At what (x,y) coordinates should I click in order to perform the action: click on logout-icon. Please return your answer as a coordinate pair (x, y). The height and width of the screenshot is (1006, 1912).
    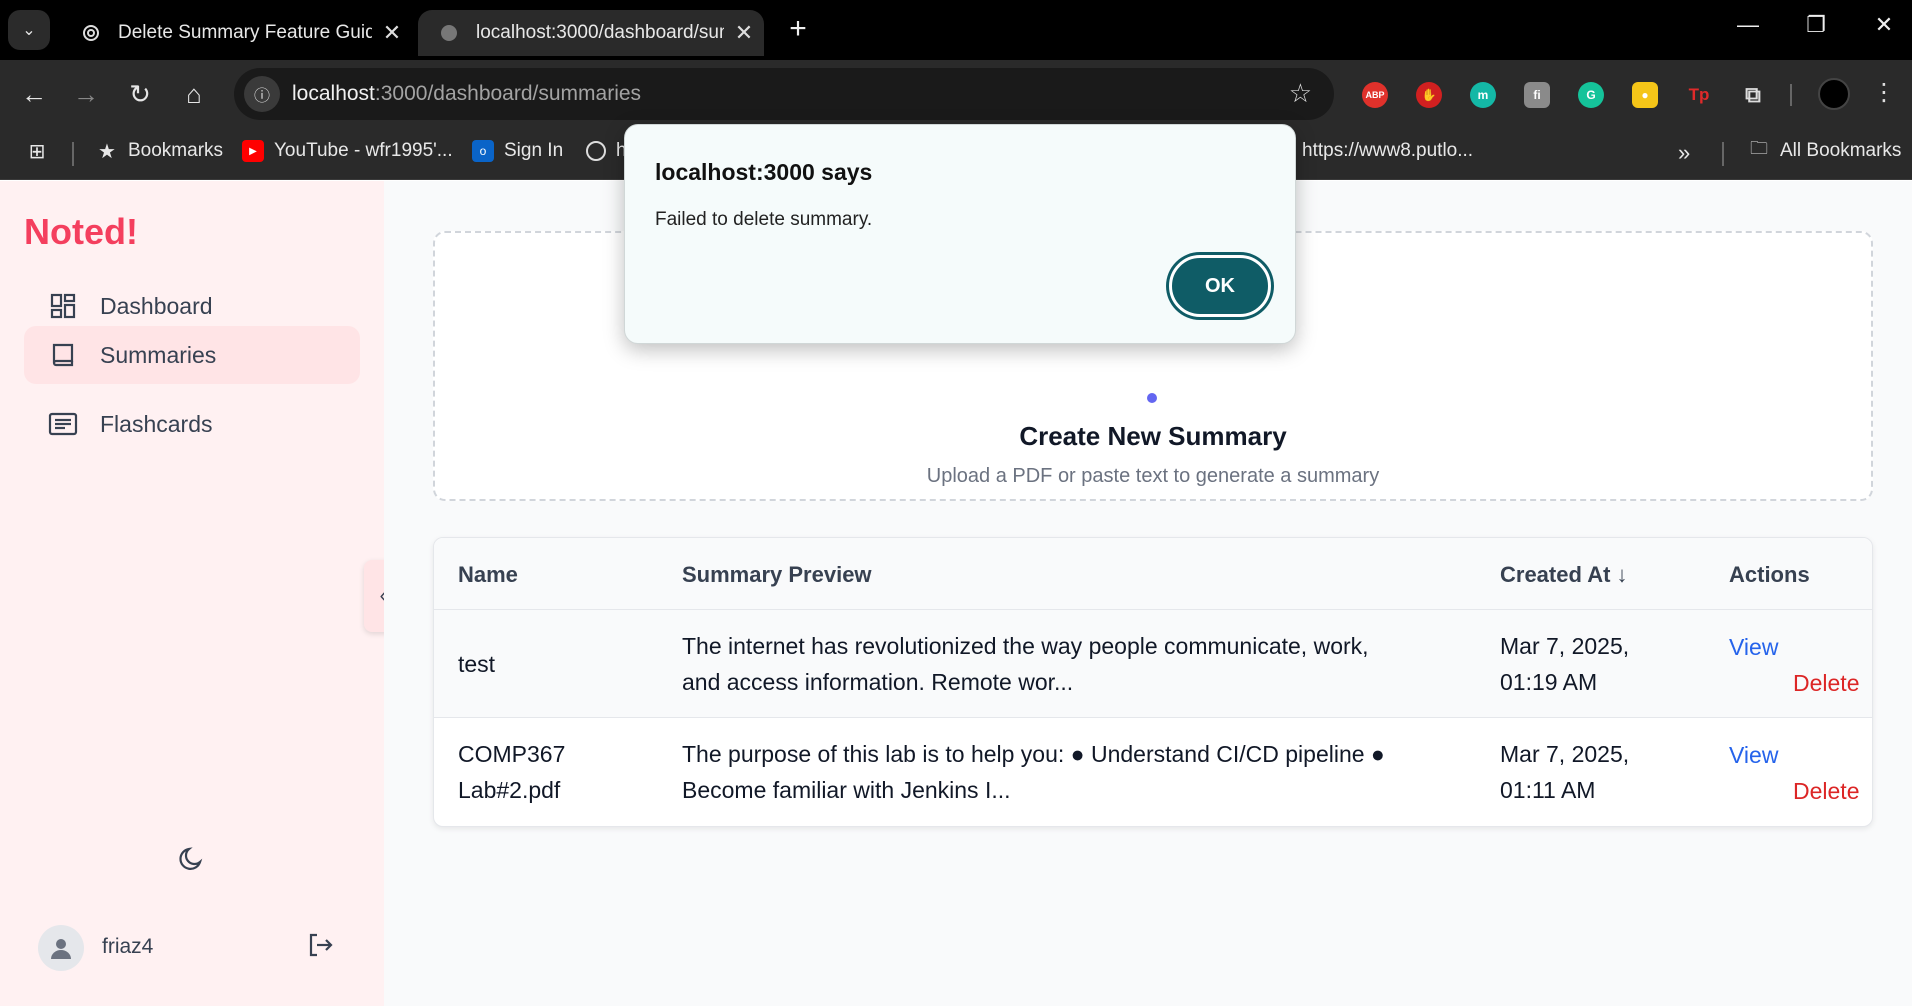
    Looking at the image, I should click on (320, 945).